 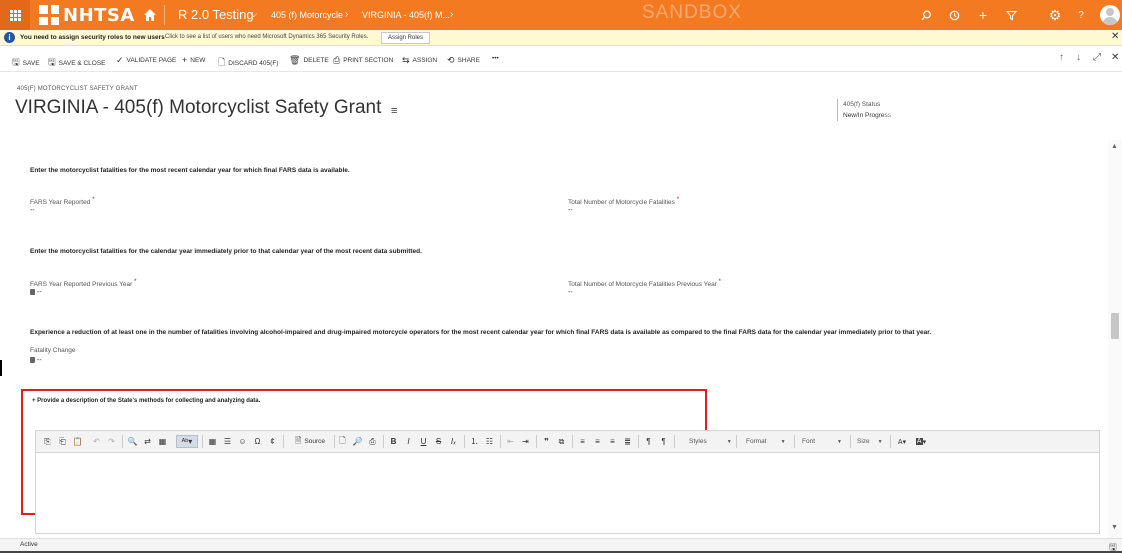 I want to click on share-icon: ⟲, so click(x=451, y=60).